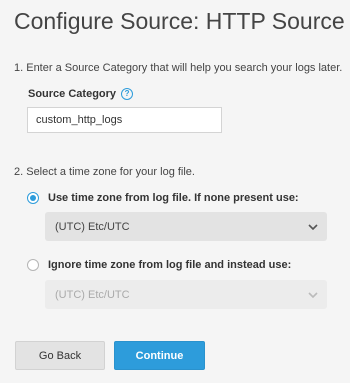 The height and width of the screenshot is (383, 350). What do you see at coordinates (33, 265) in the screenshot?
I see `radio-unselected-icon` at bounding box center [33, 265].